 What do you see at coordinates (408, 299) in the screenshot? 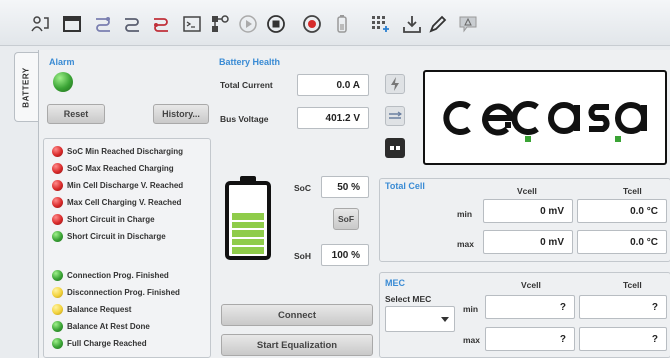
I see `select-mec-label: Select MEC` at bounding box center [408, 299].